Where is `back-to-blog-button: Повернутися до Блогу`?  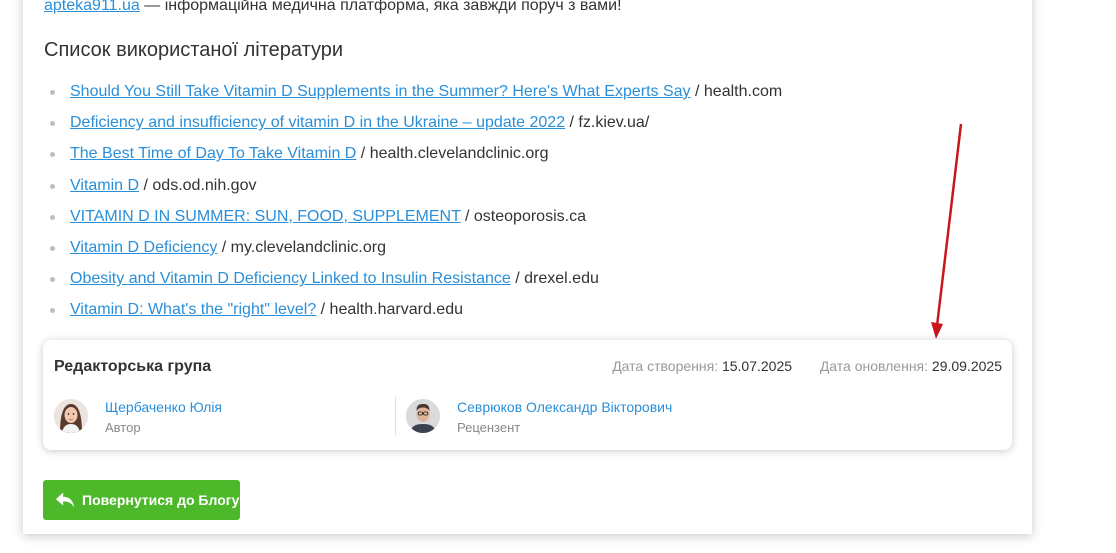
back-to-blog-button: Повернутися до Блогу is located at coordinates (141, 500).